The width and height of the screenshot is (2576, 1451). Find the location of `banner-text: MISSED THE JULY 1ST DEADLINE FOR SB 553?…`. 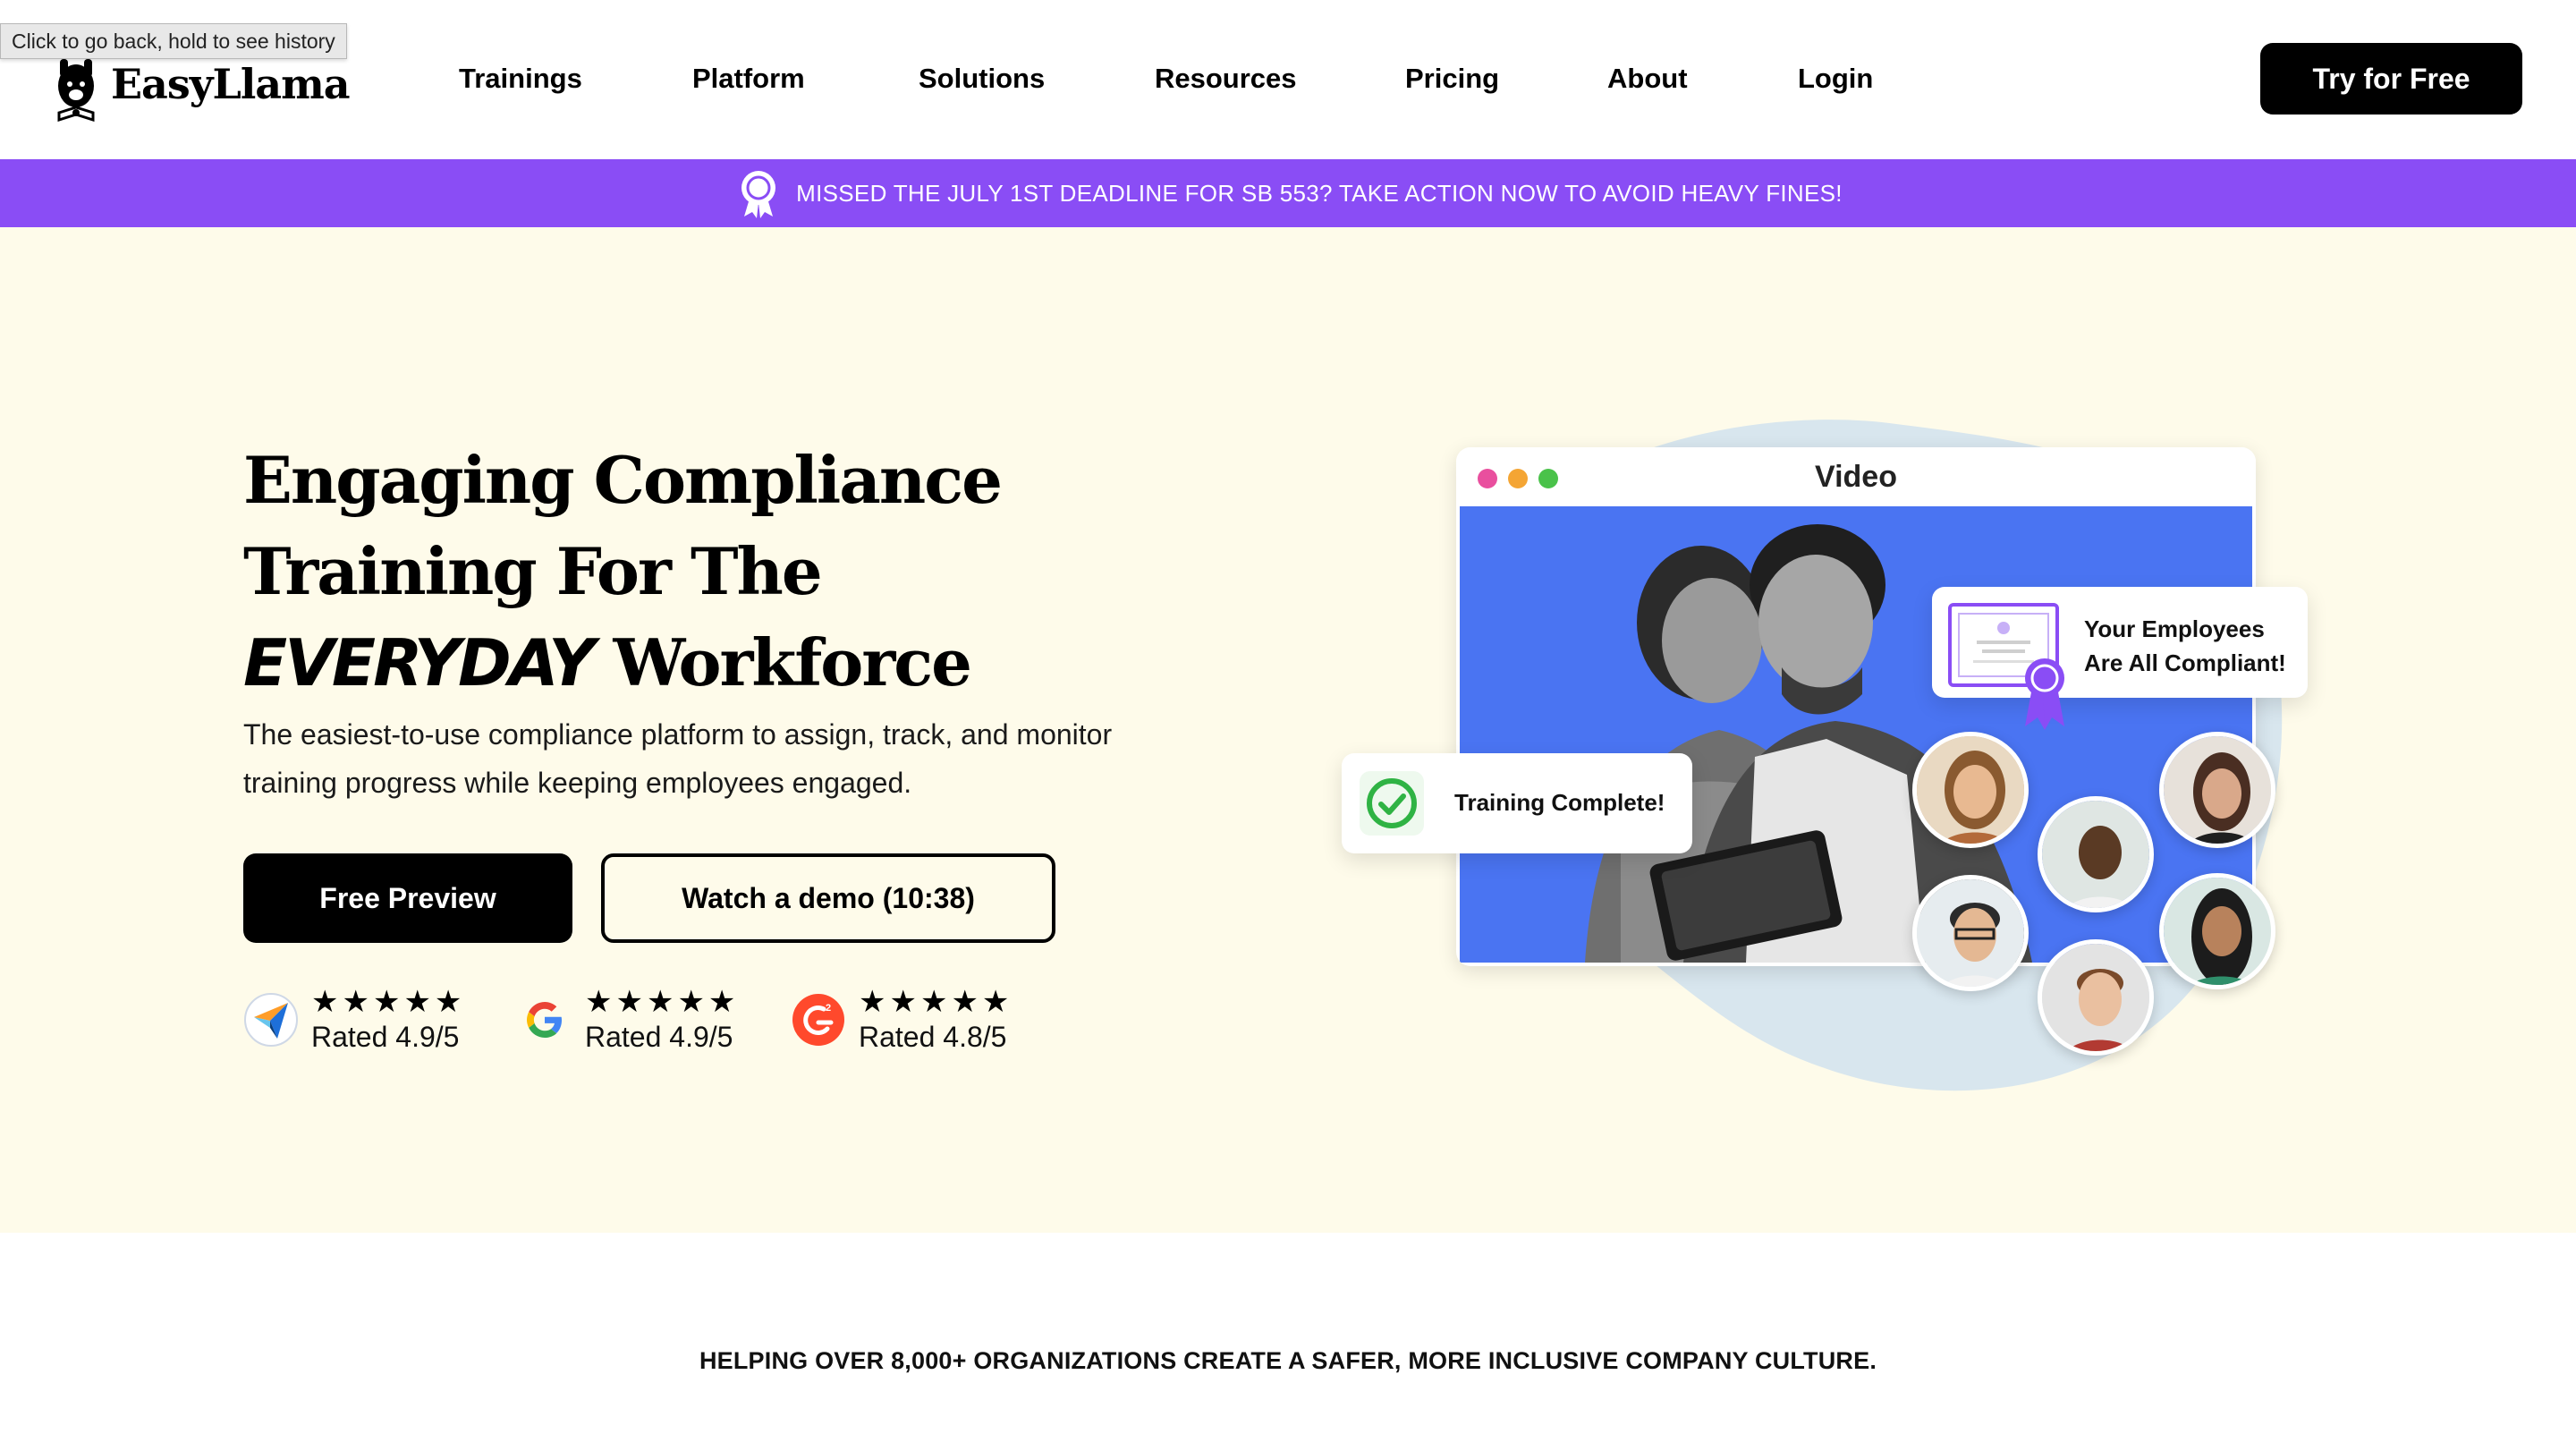

banner-text: MISSED THE JULY 1ST DEADLINE FOR SB 553?… is located at coordinates (1319, 193).